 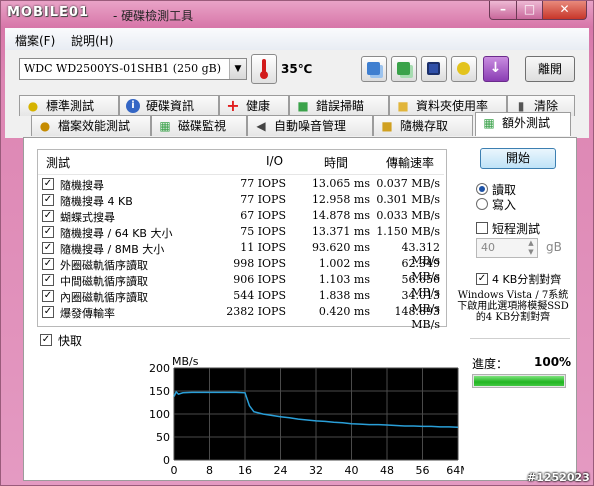 I want to click on tab-disk-info: i 硬碟資訊, so click(x=169, y=105).